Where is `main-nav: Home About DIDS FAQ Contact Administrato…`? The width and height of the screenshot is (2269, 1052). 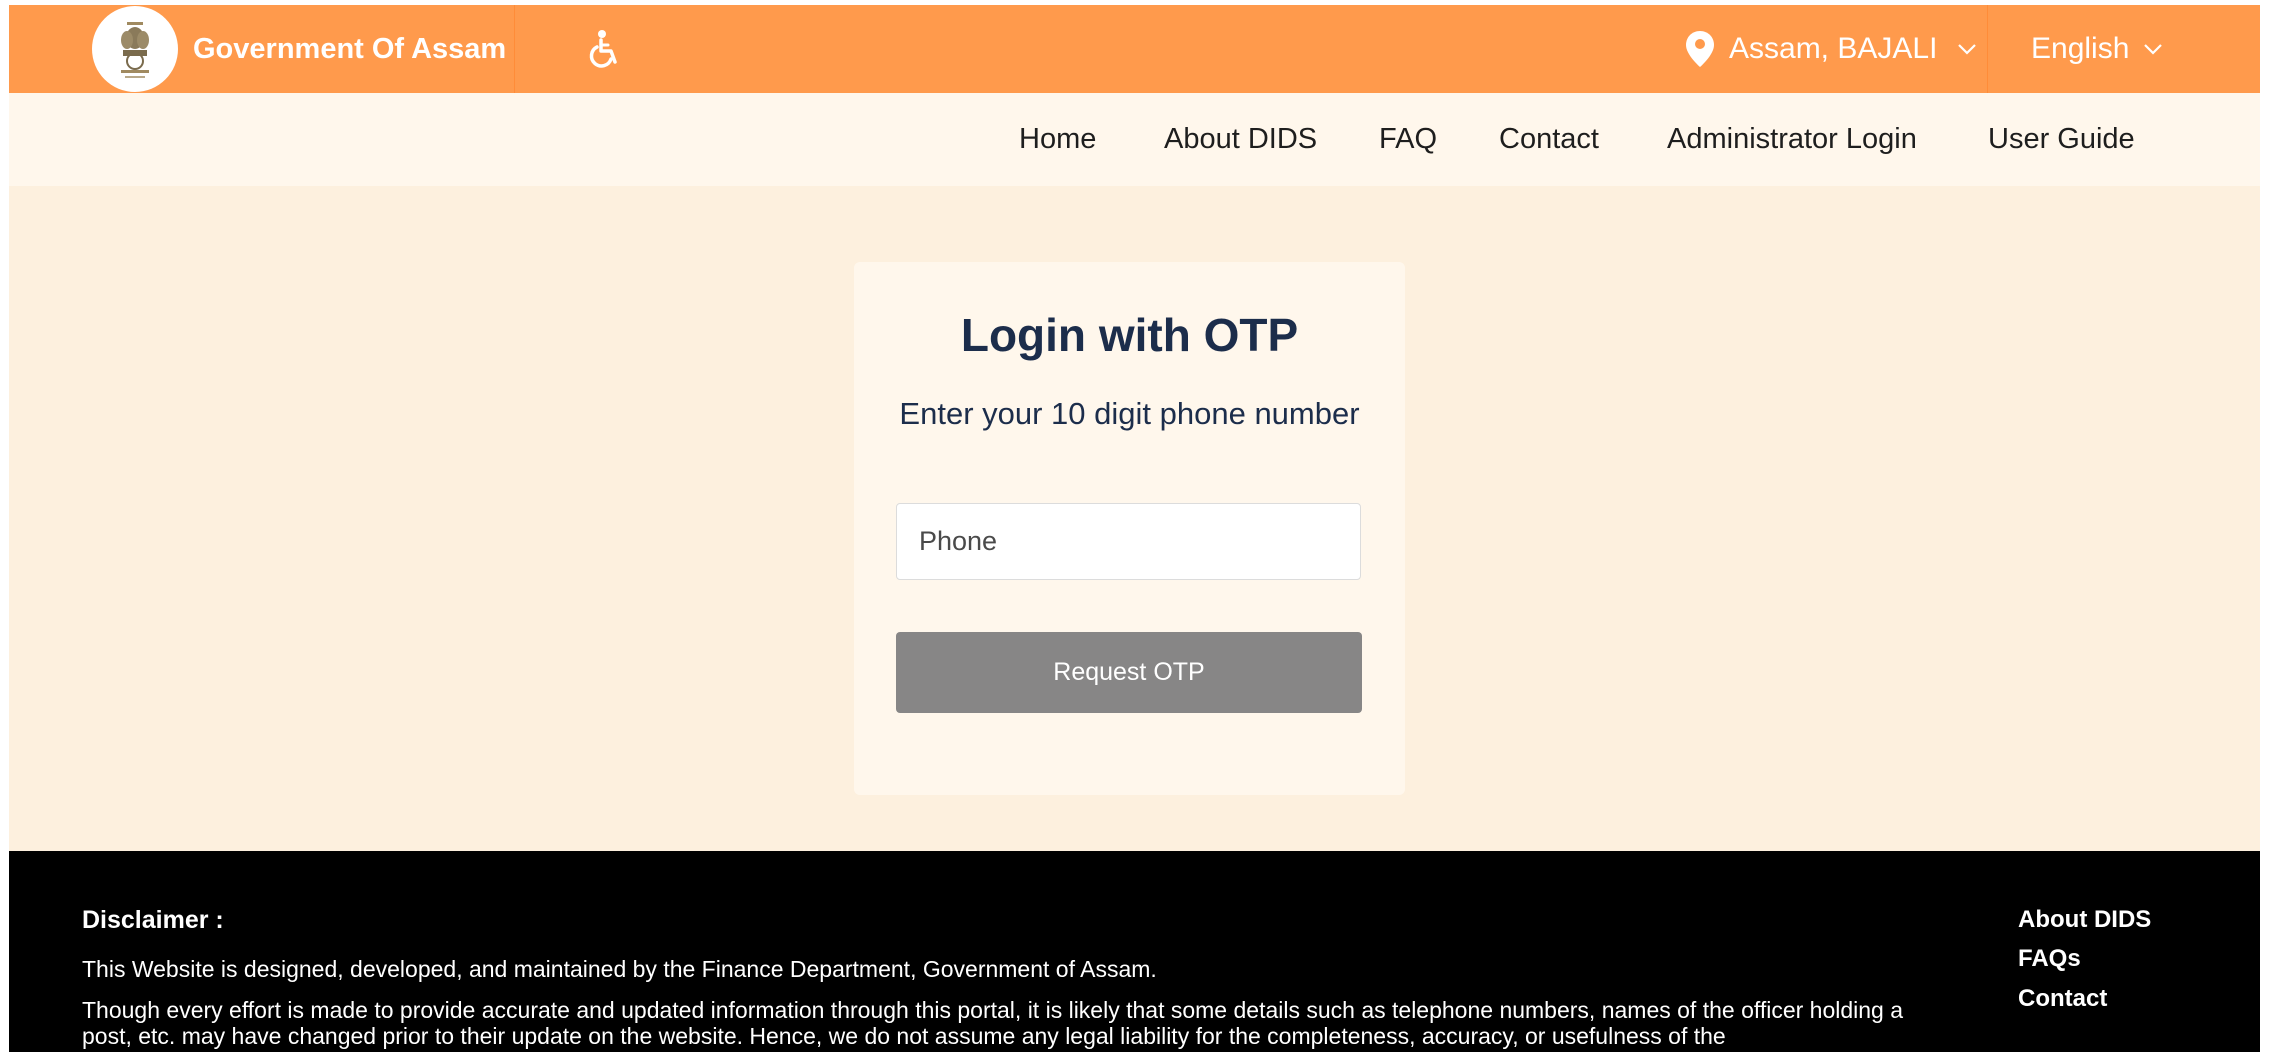
main-nav: Home About DIDS FAQ Contact Administrato… is located at coordinates (1134, 139).